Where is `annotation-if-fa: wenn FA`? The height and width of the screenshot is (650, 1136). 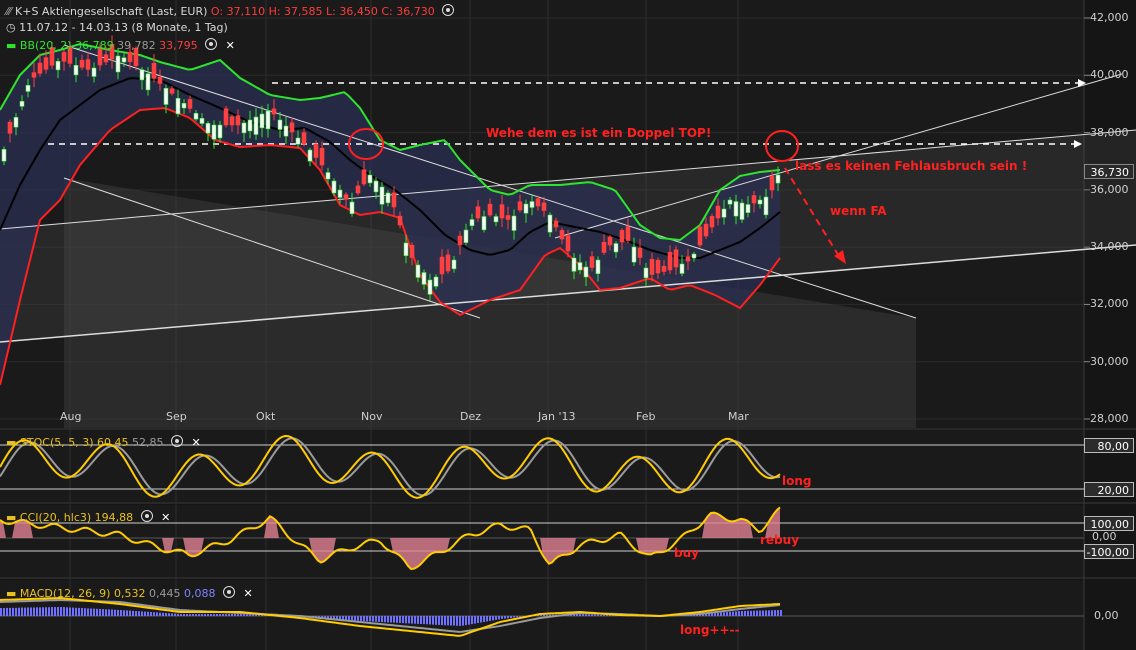 annotation-if-fa: wenn FA is located at coordinates (858, 211).